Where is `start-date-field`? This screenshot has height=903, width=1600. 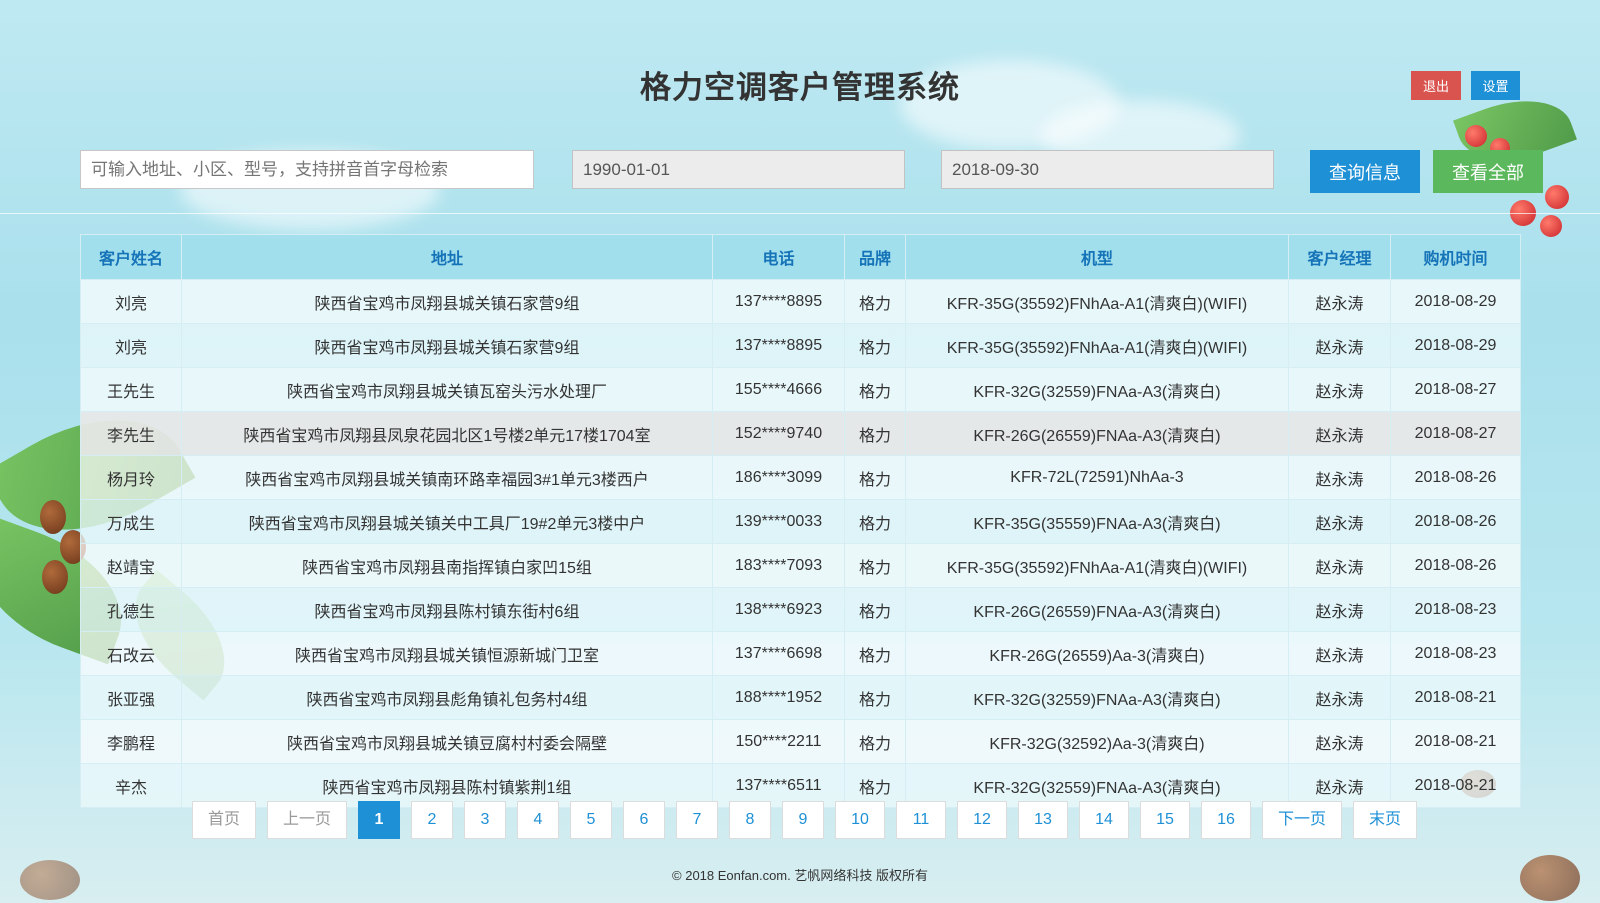 start-date-field is located at coordinates (738, 169).